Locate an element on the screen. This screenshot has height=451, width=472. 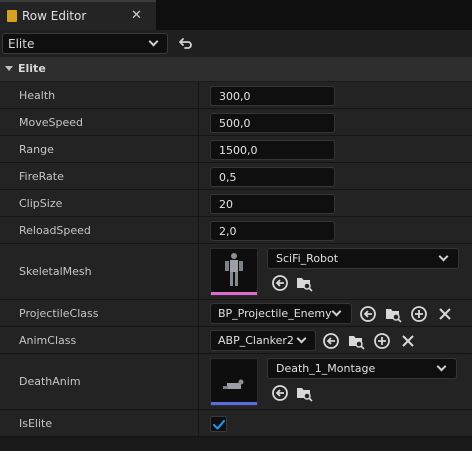
anim-montage-icon is located at coordinates (233, 384).